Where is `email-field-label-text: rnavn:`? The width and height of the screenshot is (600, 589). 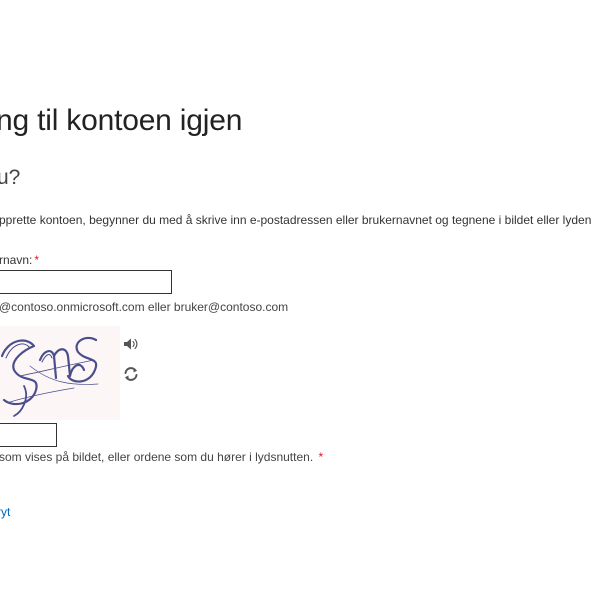 email-field-label-text: rnavn: is located at coordinates (16, 260).